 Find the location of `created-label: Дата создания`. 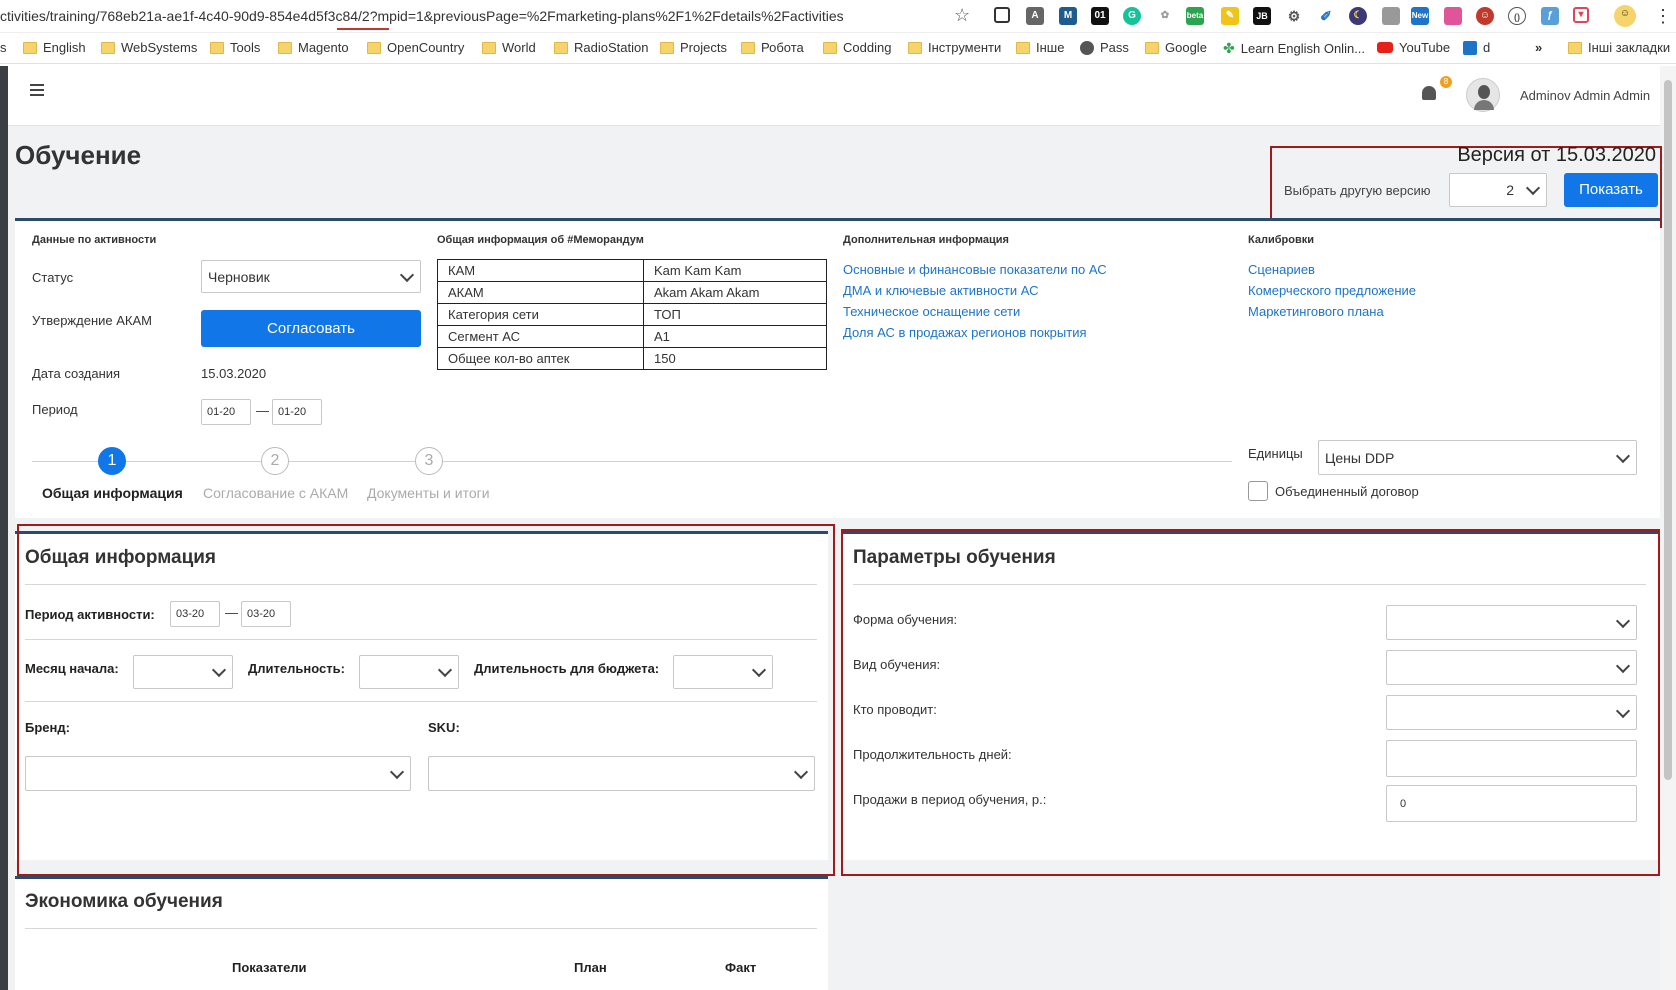

created-label: Дата создания is located at coordinates (76, 373).